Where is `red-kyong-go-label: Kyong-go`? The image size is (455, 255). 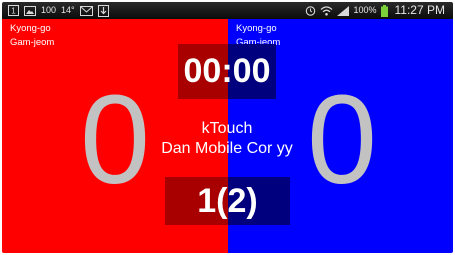
red-kyong-go-label: Kyong-go is located at coordinates (30, 29).